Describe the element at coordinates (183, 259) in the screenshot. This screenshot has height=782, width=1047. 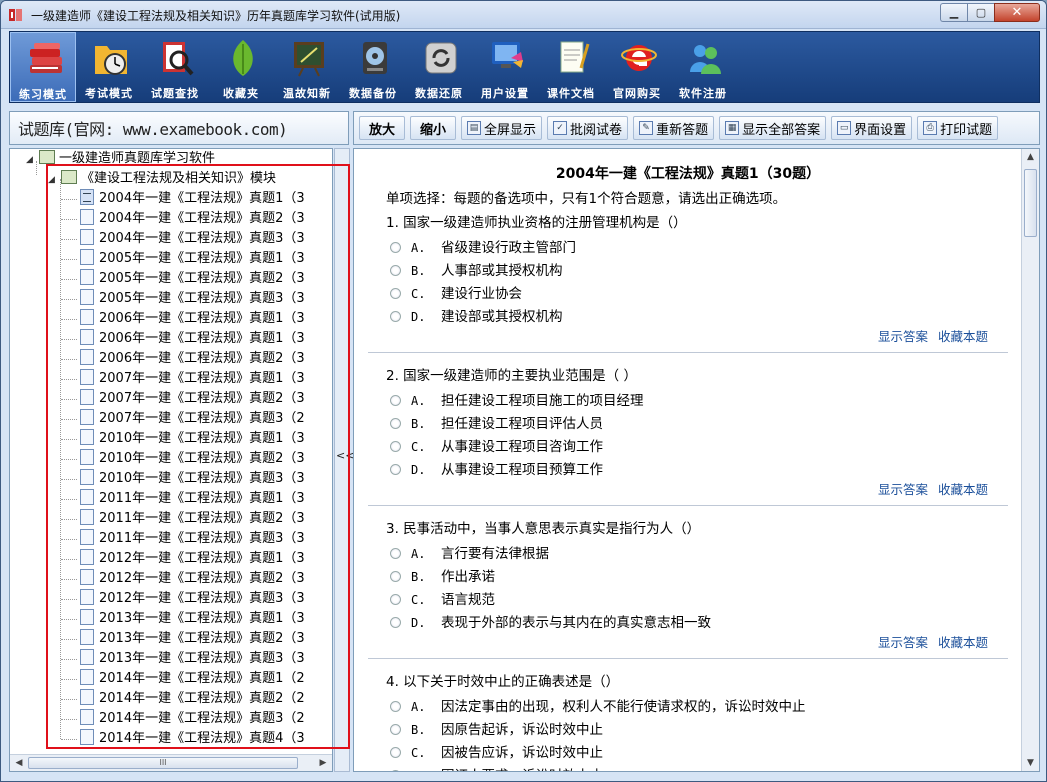
I see `tree-exam-item: 2005年一建《工程法规》真题1（3` at that location.